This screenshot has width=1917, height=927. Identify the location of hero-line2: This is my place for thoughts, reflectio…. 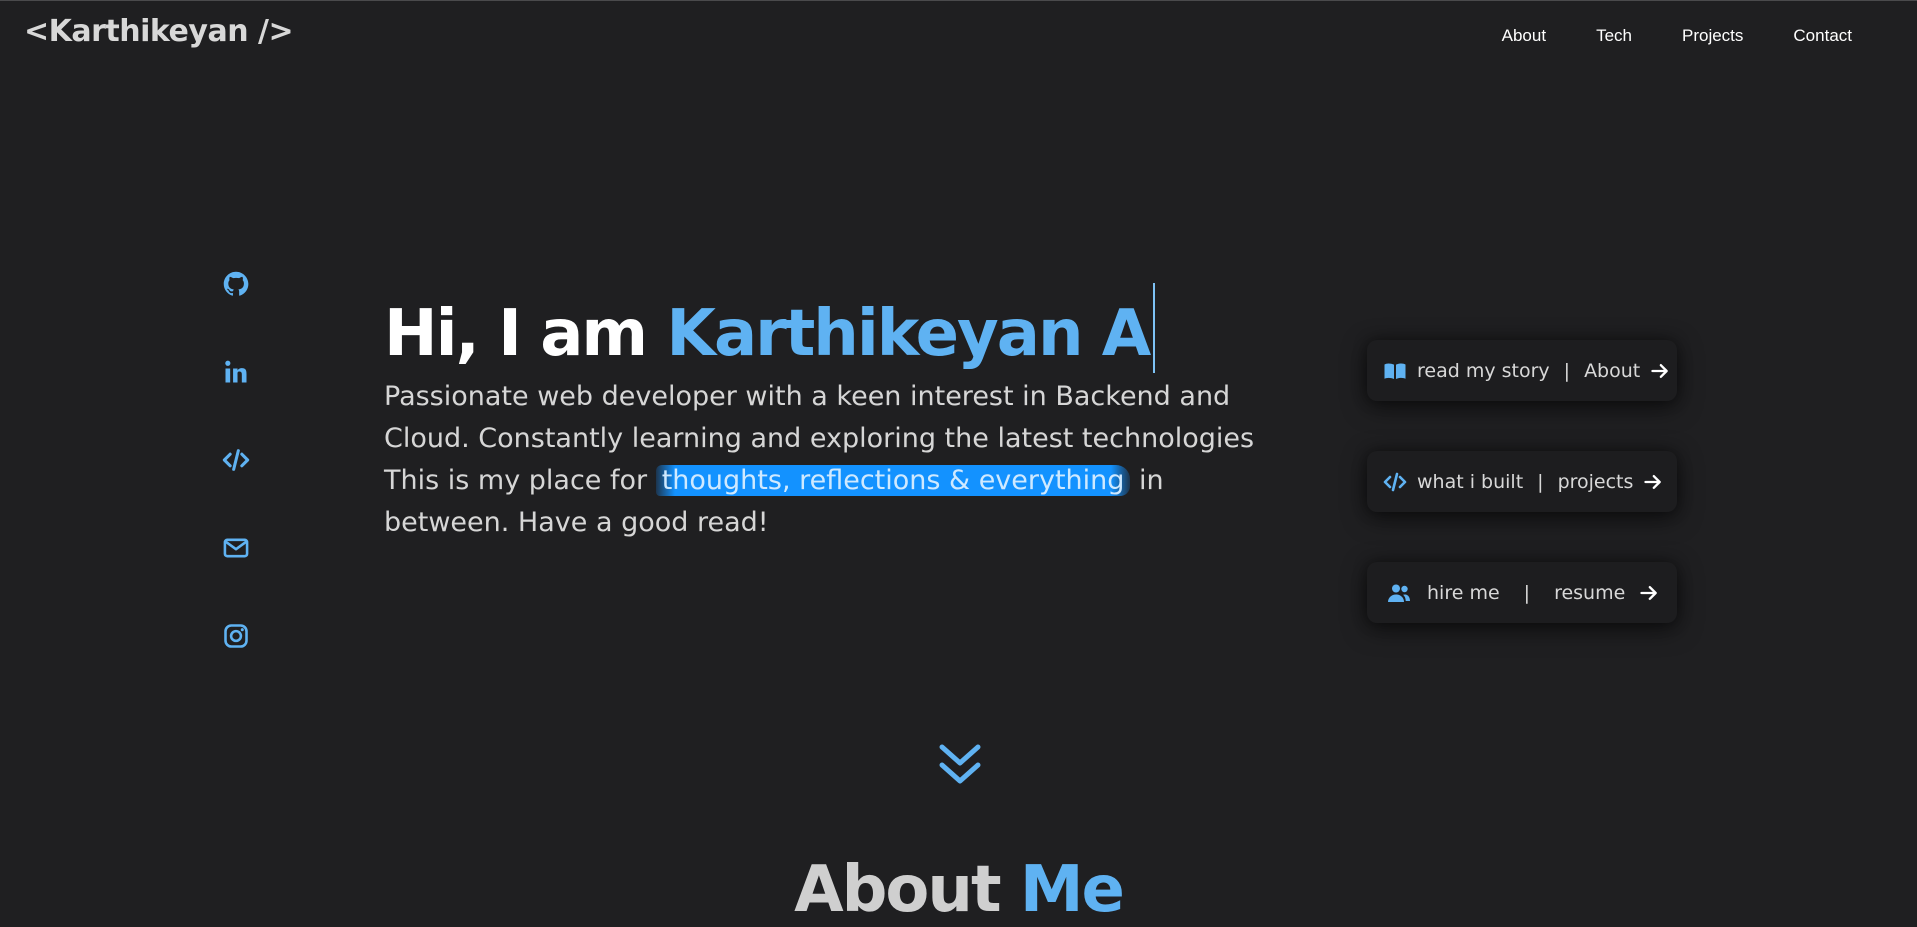
(824, 502).